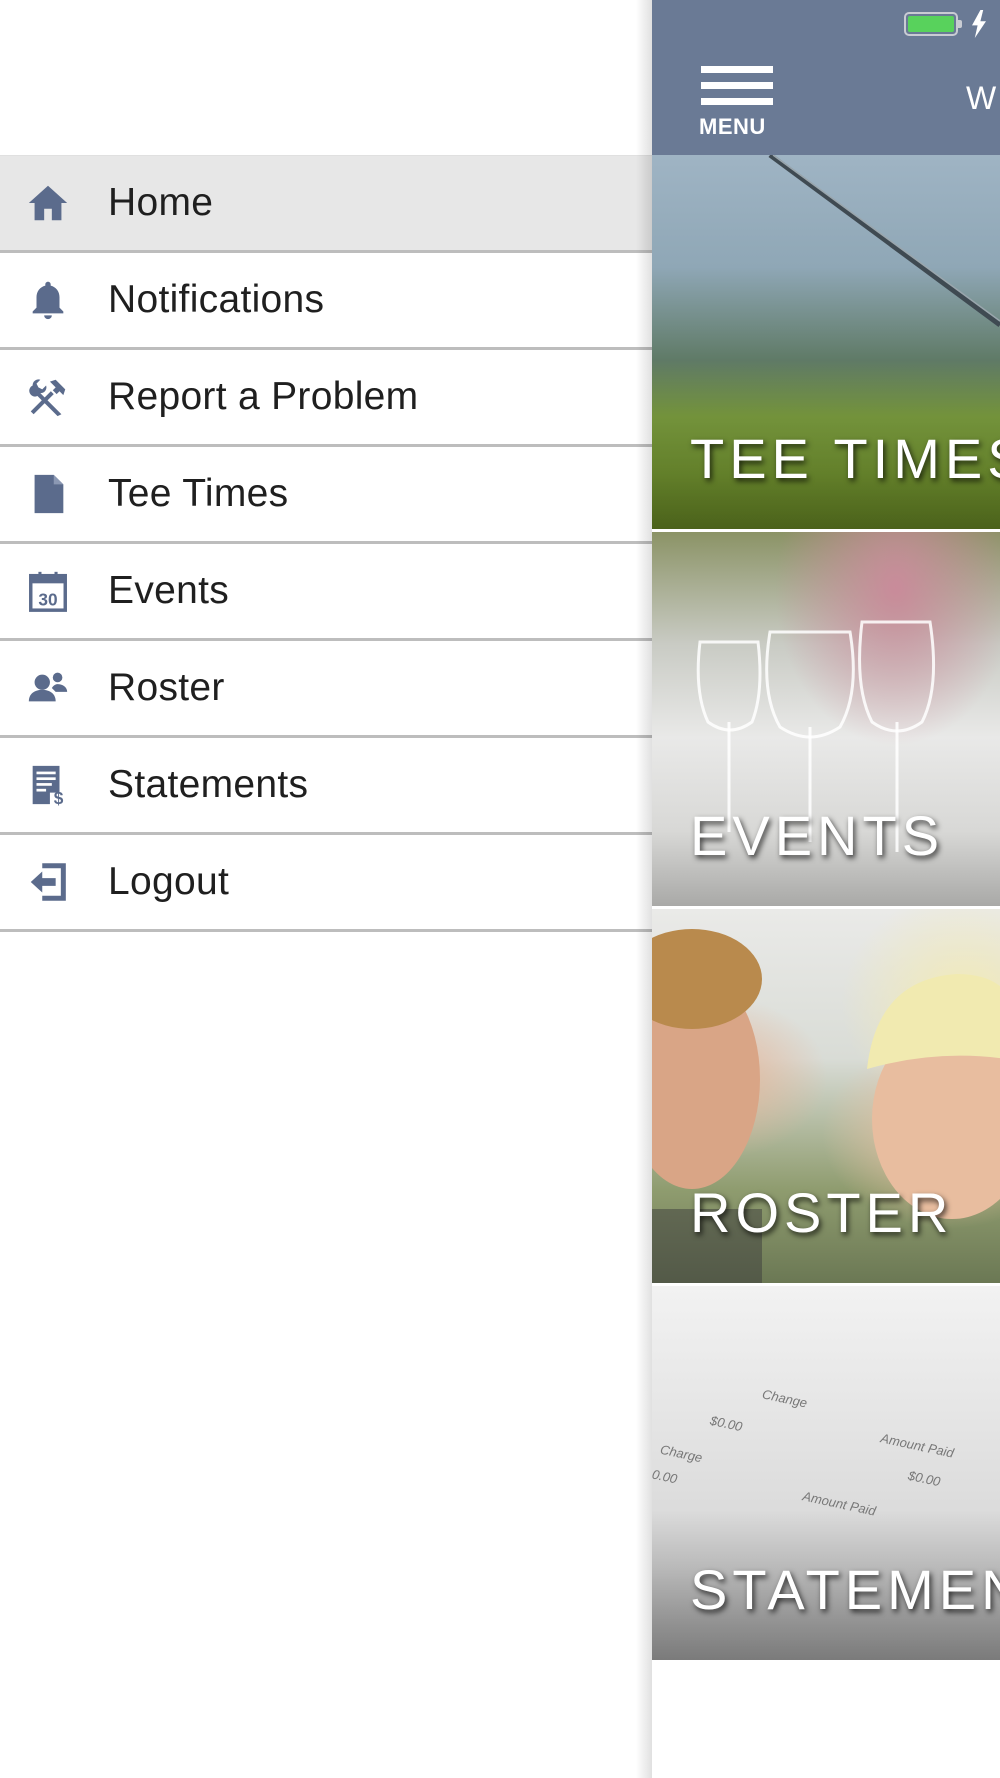  I want to click on menu-item-report-a-problem: Report a Problem, so click(326, 398).